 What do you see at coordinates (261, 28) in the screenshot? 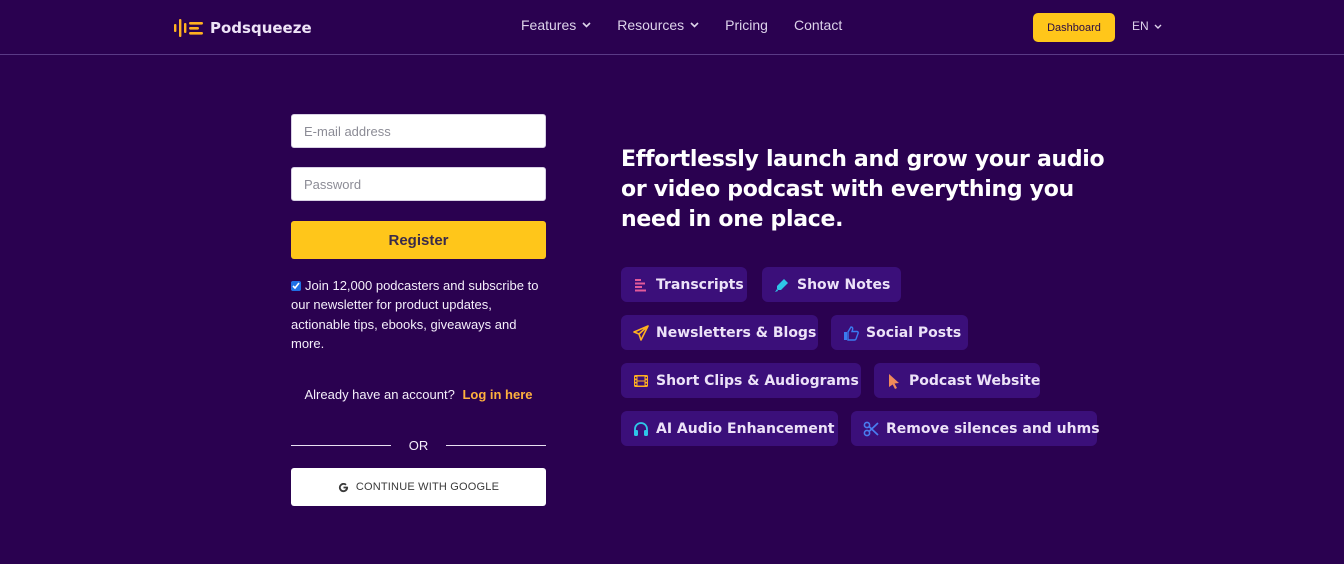
I see `brand-name: Podsqueeze` at bounding box center [261, 28].